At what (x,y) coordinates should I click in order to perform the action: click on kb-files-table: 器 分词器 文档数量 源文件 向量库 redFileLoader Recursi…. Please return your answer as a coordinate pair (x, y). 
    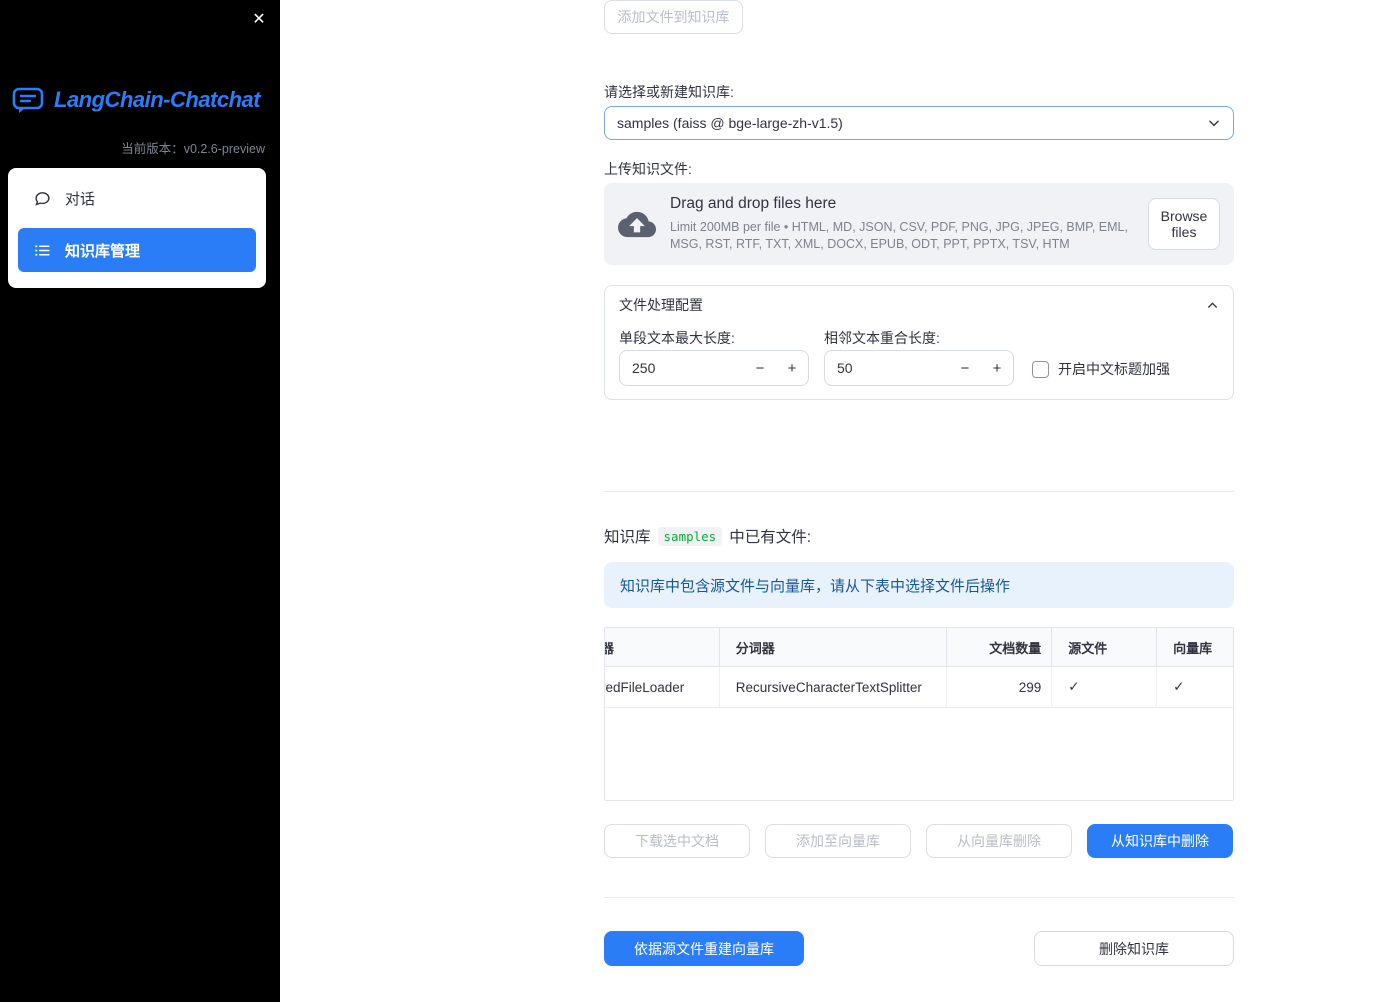
    Looking at the image, I should click on (919, 714).